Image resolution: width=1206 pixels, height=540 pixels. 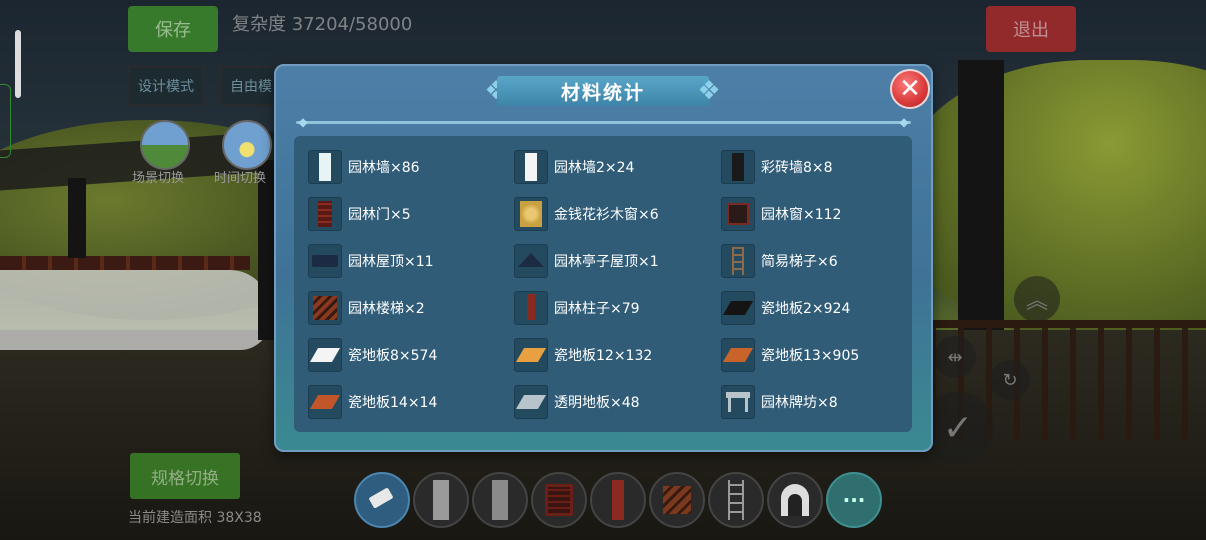 I want to click on side-drawer-tab, so click(x=5, y=121).